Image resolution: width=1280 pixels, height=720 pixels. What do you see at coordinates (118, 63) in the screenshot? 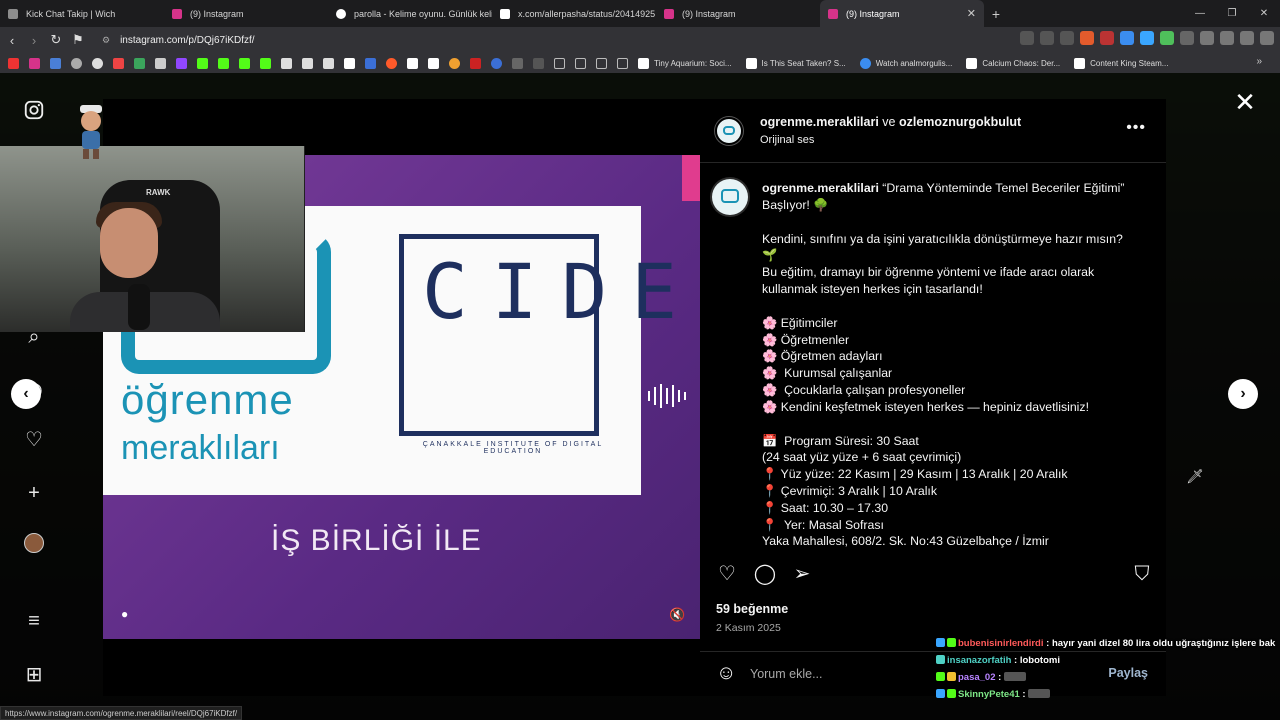
I see `gmail-bookmark-icon` at bounding box center [118, 63].